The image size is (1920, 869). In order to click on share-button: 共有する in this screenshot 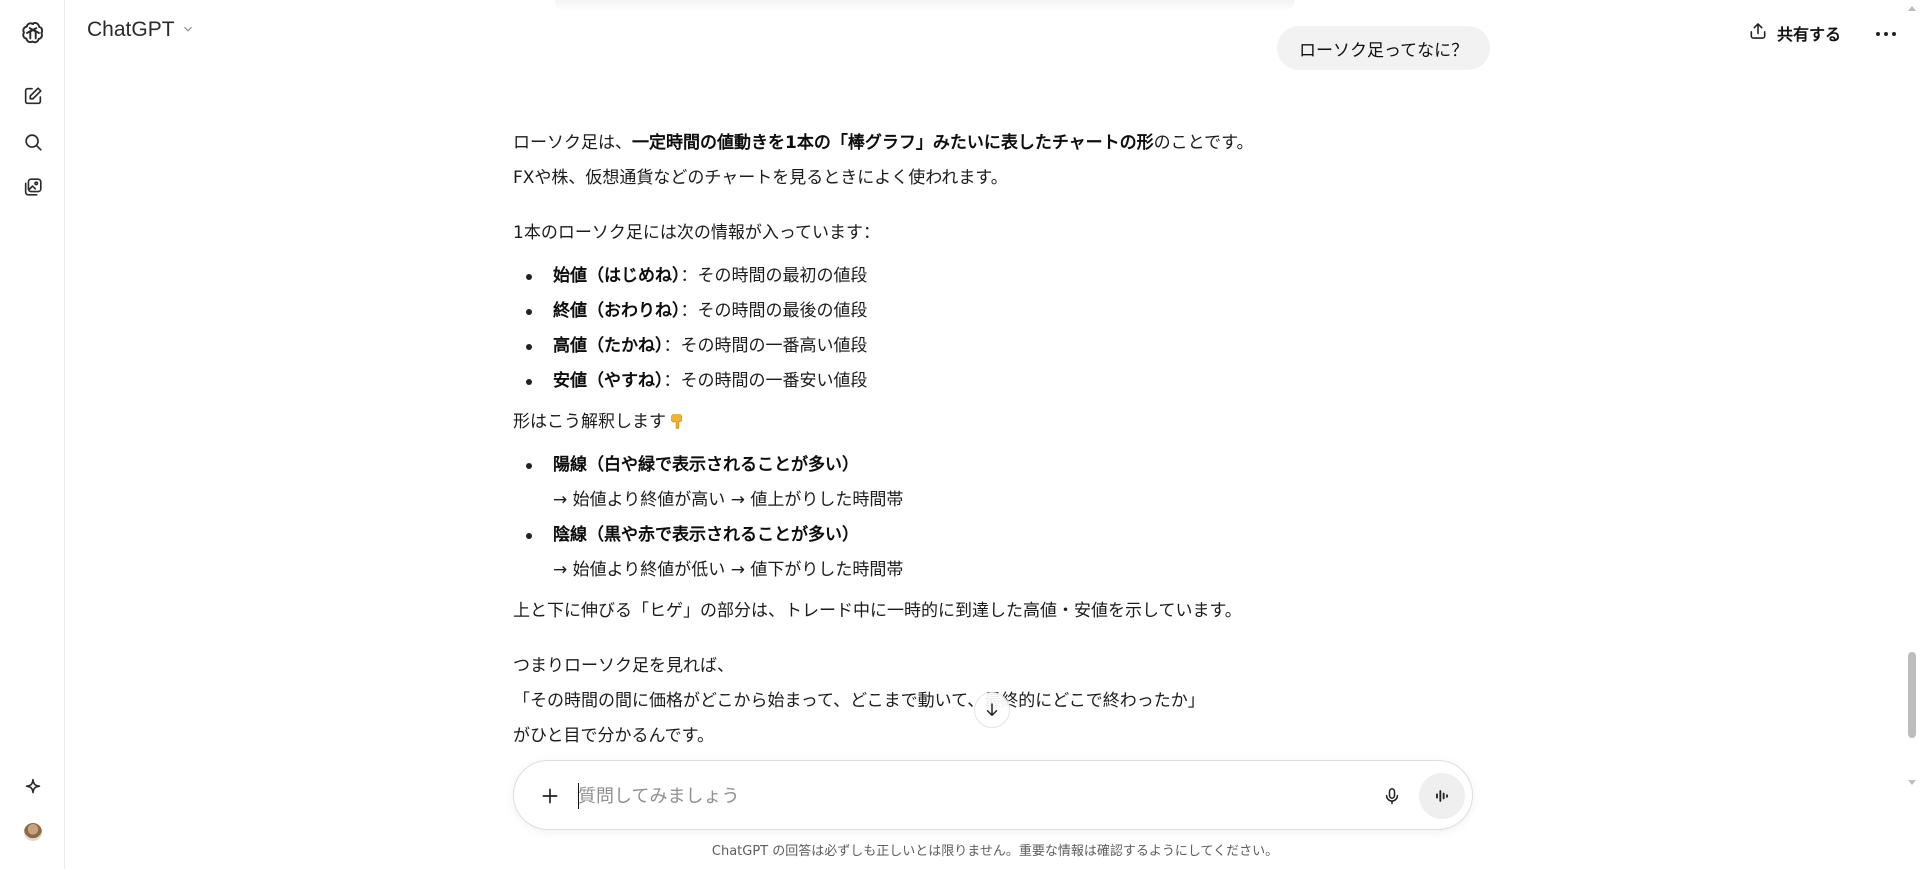, I will do `click(1794, 33)`.